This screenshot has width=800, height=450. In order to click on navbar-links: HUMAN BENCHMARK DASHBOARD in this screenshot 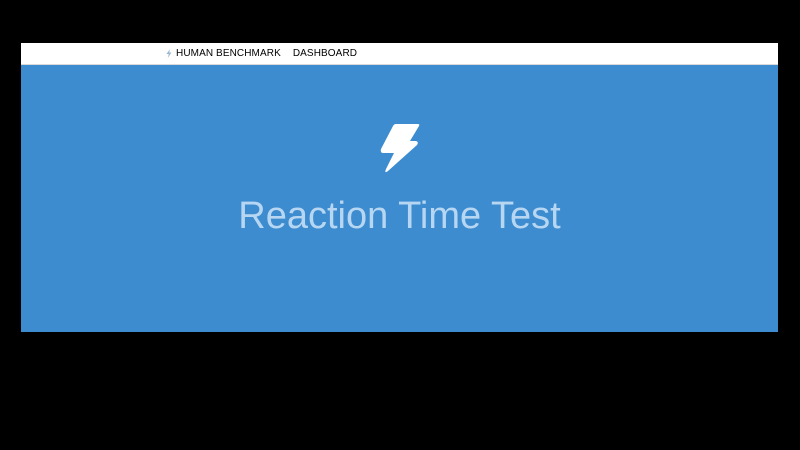, I will do `click(261, 53)`.